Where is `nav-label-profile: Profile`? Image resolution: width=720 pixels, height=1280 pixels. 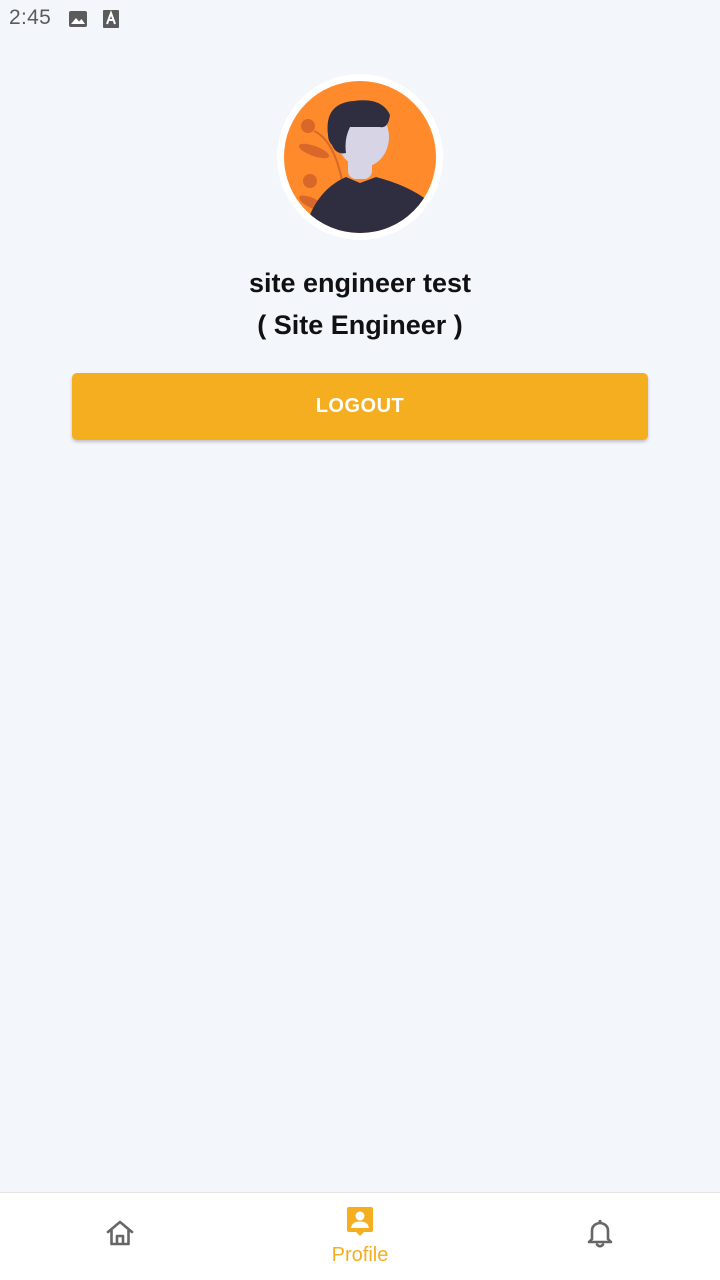 nav-label-profile: Profile is located at coordinates (360, 1255).